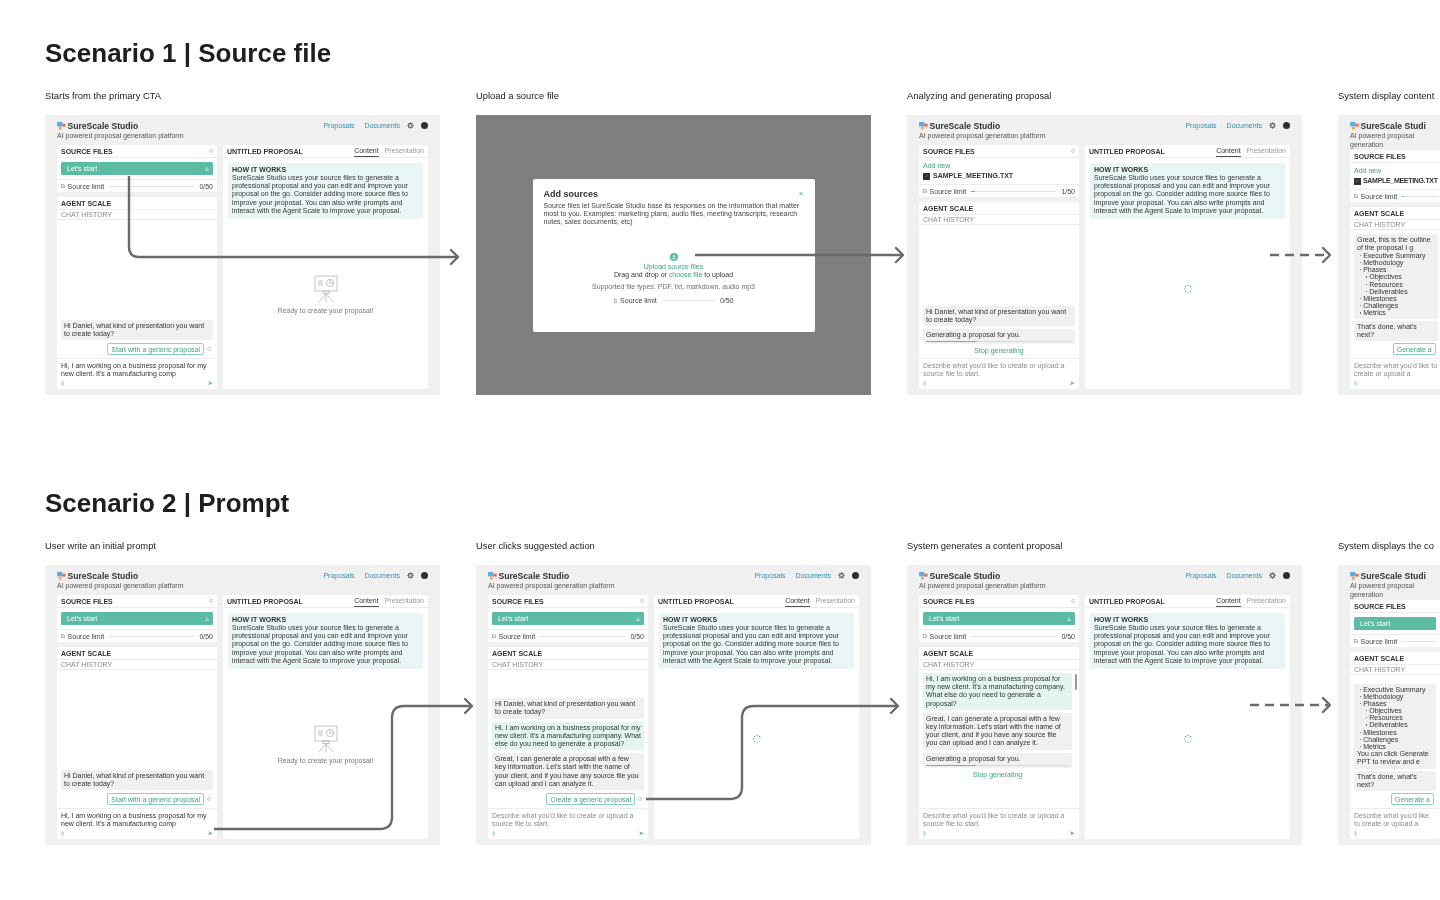 Image resolution: width=1440 pixels, height=900 pixels. What do you see at coordinates (980, 96) in the screenshot?
I see `frame-caption: Analyzing and generating proposal` at bounding box center [980, 96].